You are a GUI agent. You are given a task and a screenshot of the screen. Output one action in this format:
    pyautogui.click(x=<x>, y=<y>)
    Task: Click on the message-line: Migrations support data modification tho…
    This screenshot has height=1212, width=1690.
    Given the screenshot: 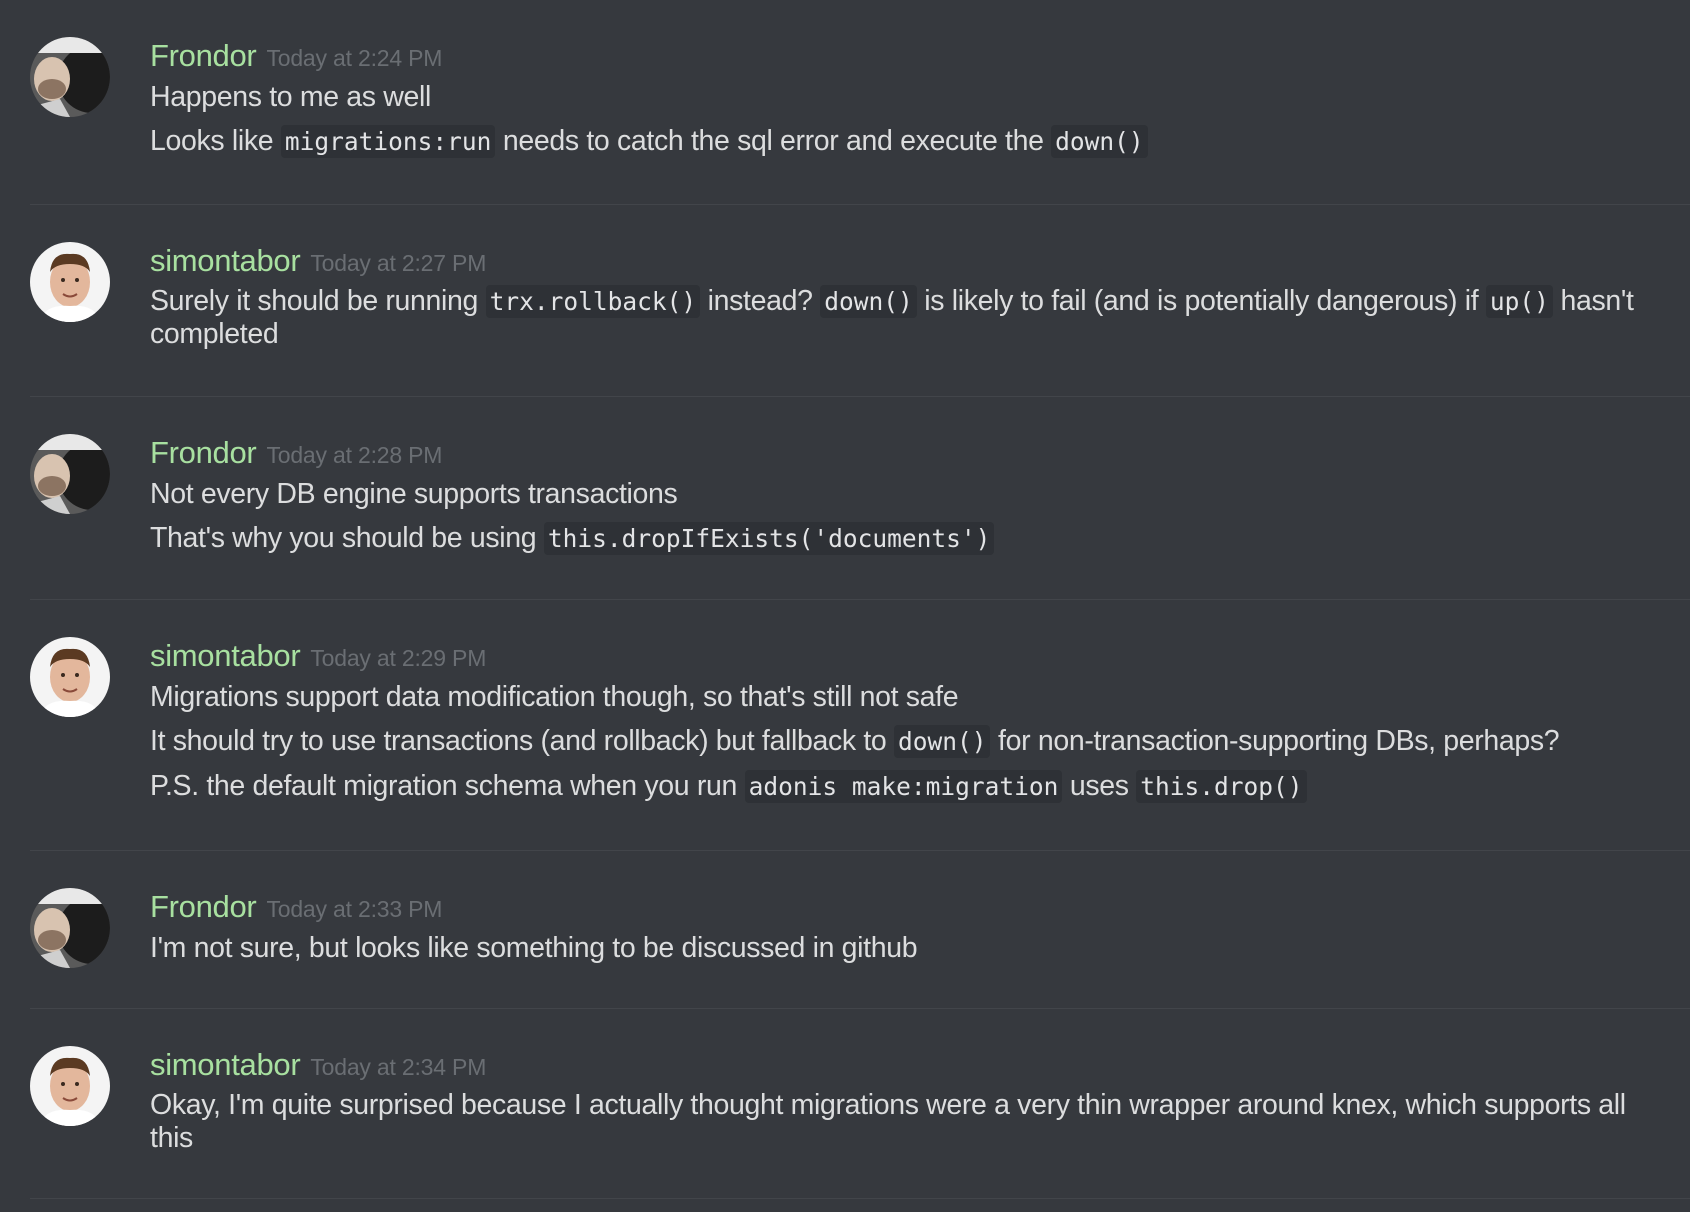 What is the action you would take?
    pyautogui.click(x=900, y=697)
    